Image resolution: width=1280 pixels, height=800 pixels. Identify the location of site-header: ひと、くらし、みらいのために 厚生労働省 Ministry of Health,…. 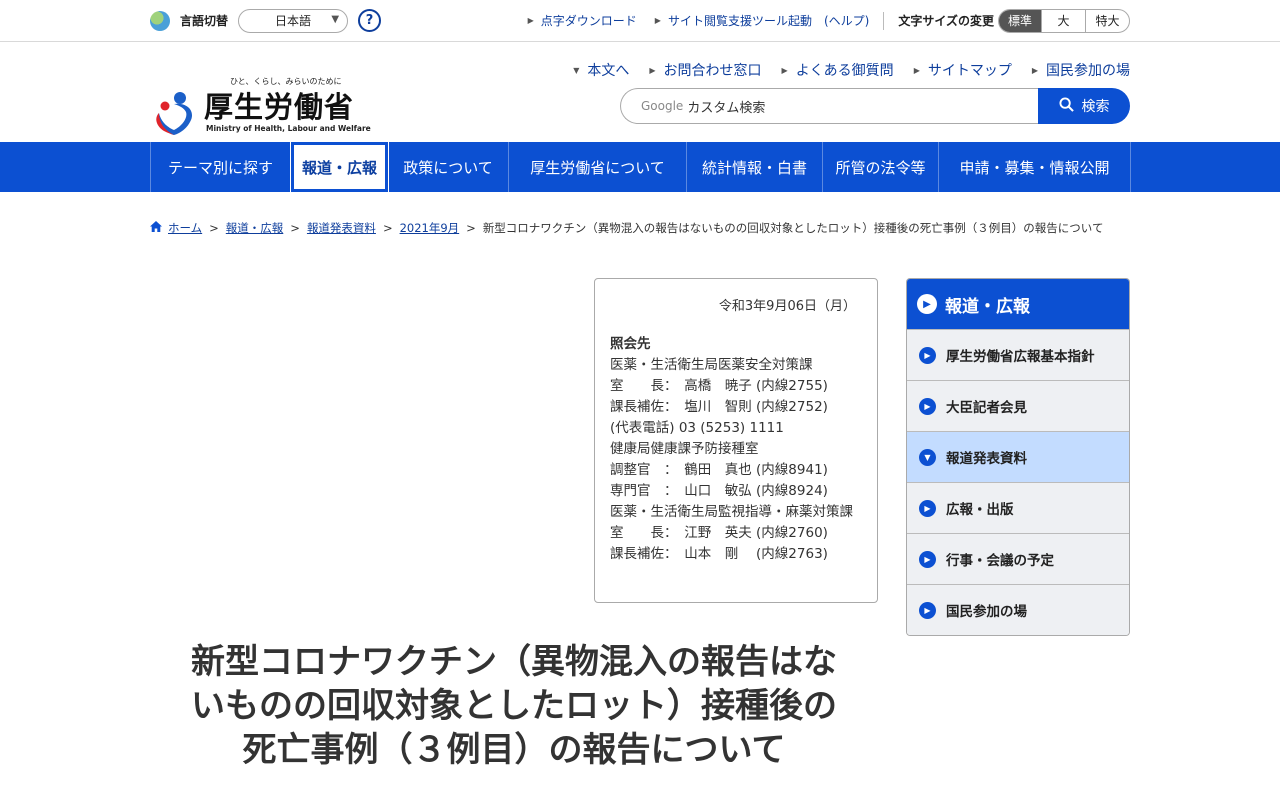
(640, 92).